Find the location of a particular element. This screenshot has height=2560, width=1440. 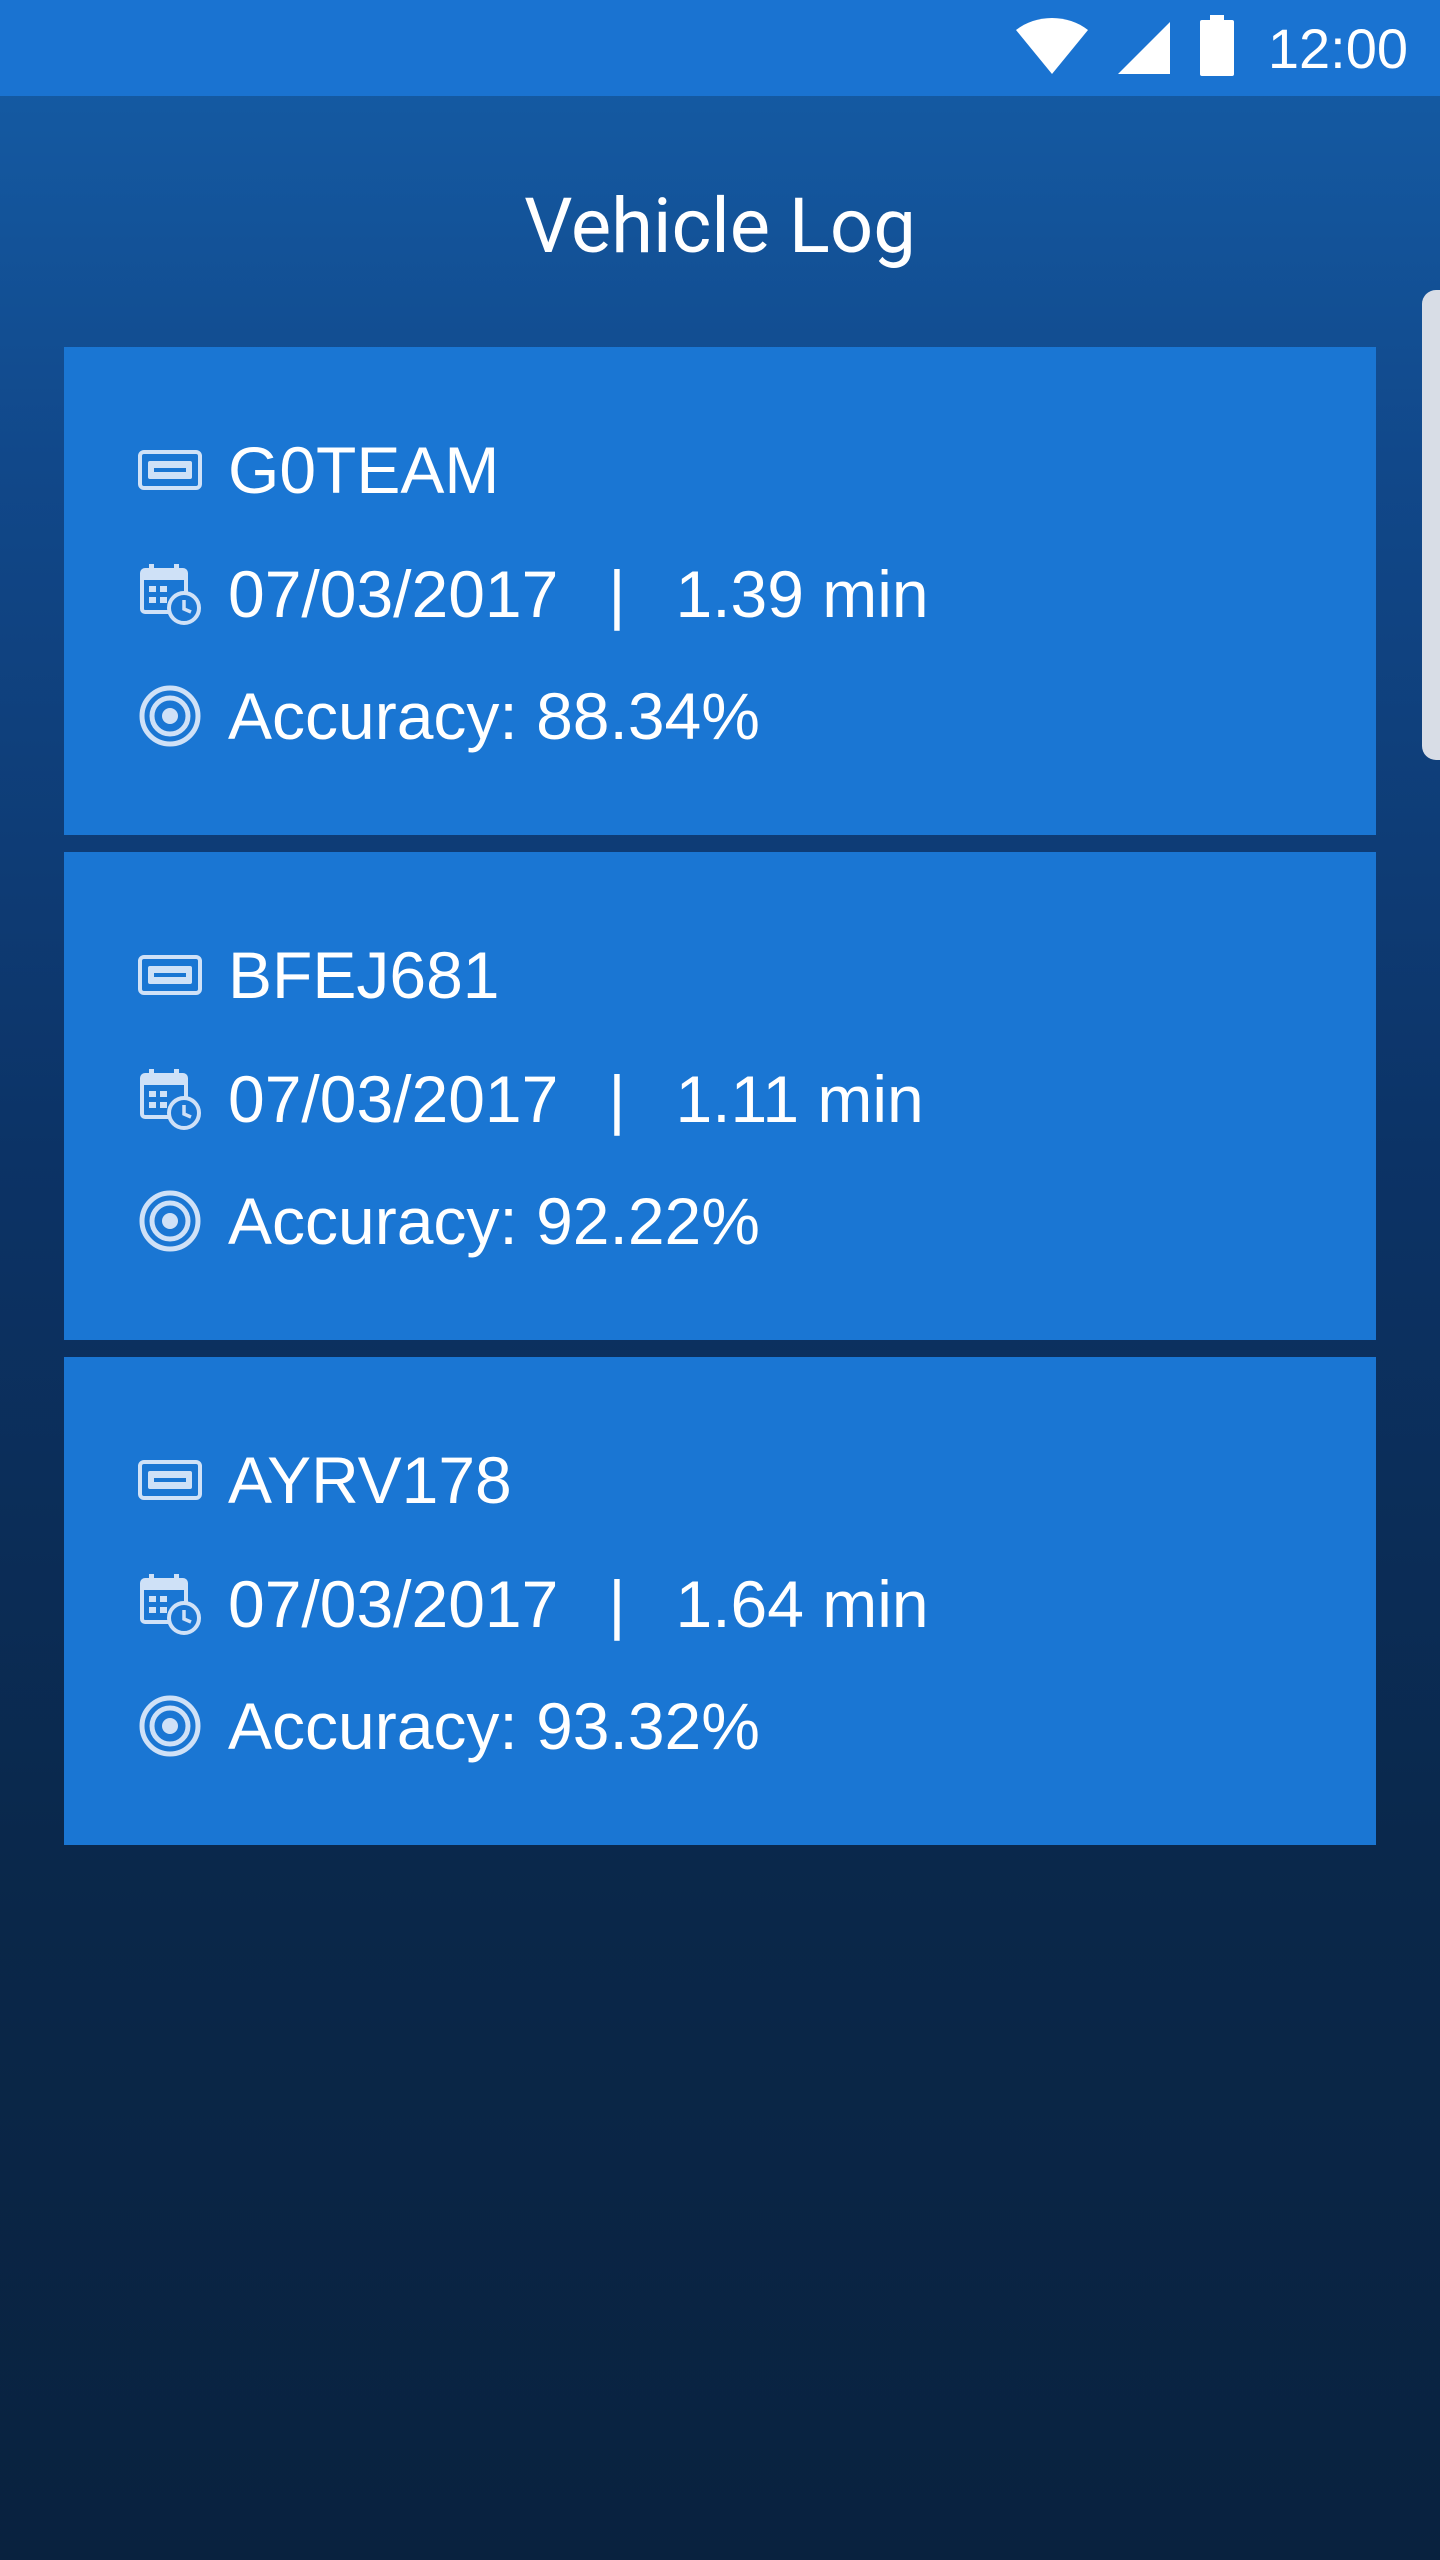

date-duration-row: 07/03/2017 | 1.39 min is located at coordinates (533, 594).